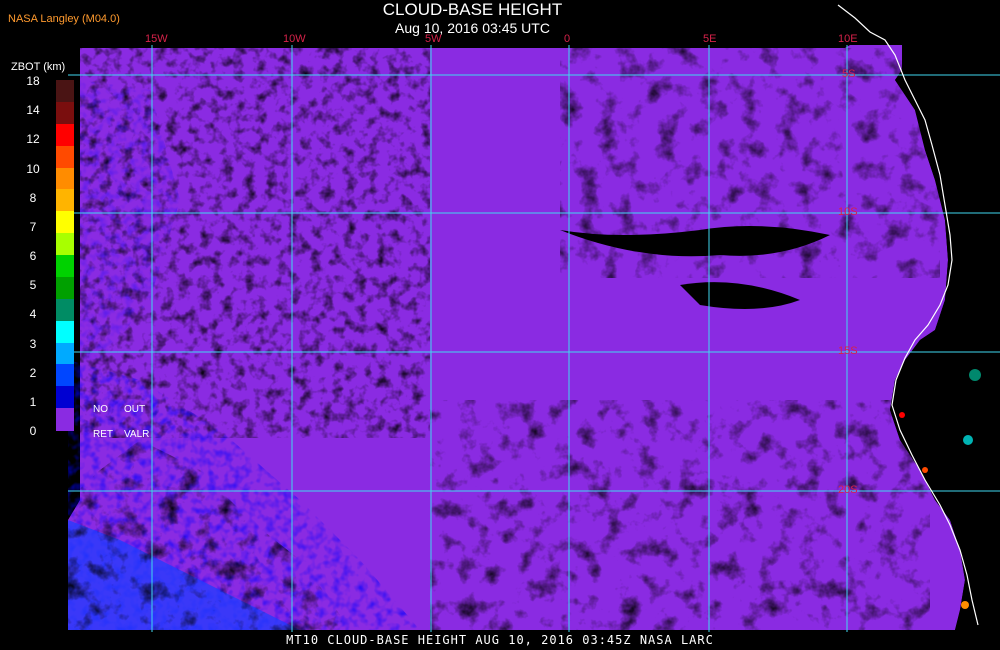 The image size is (1000, 650). What do you see at coordinates (33, 197) in the screenshot?
I see `legend-tick: 8` at bounding box center [33, 197].